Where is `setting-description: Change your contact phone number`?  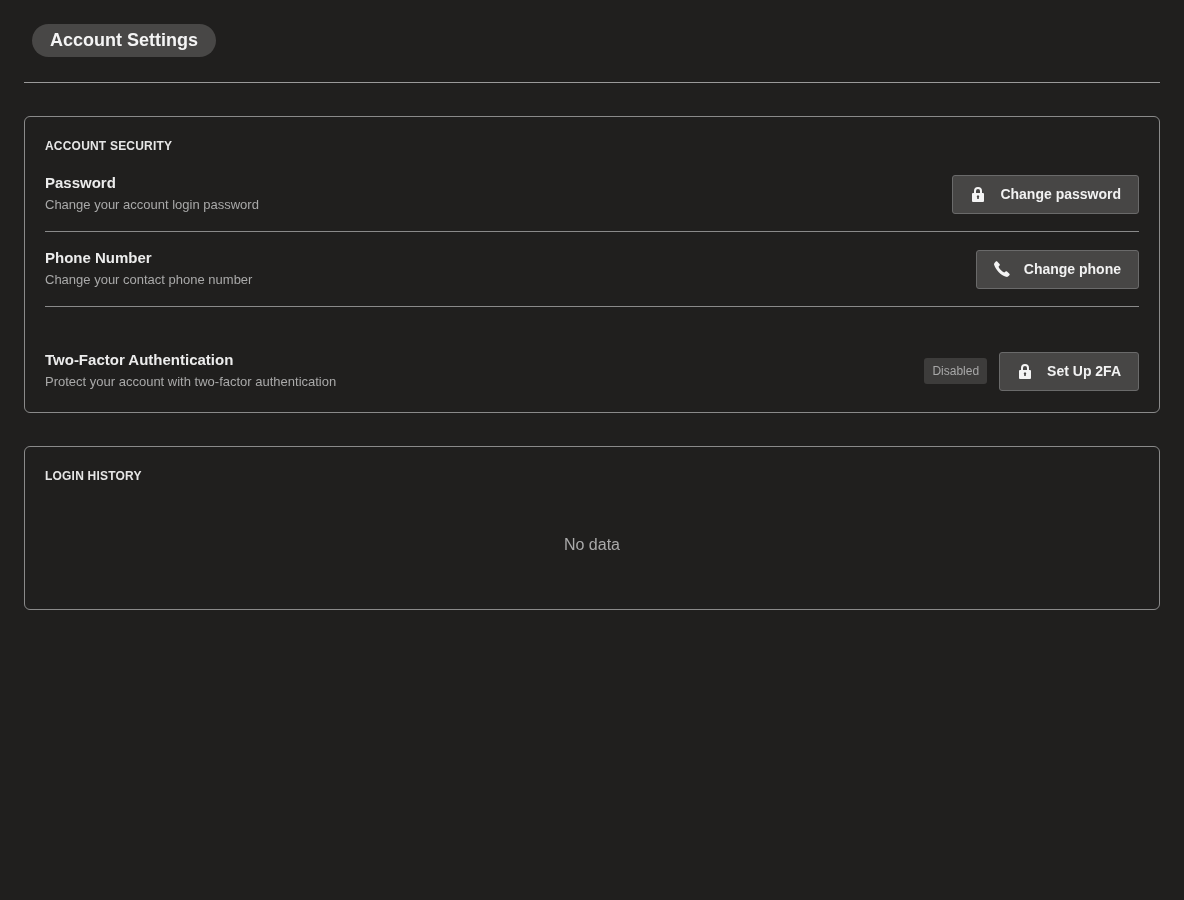
setting-description: Change your contact phone number is located at coordinates (149, 280).